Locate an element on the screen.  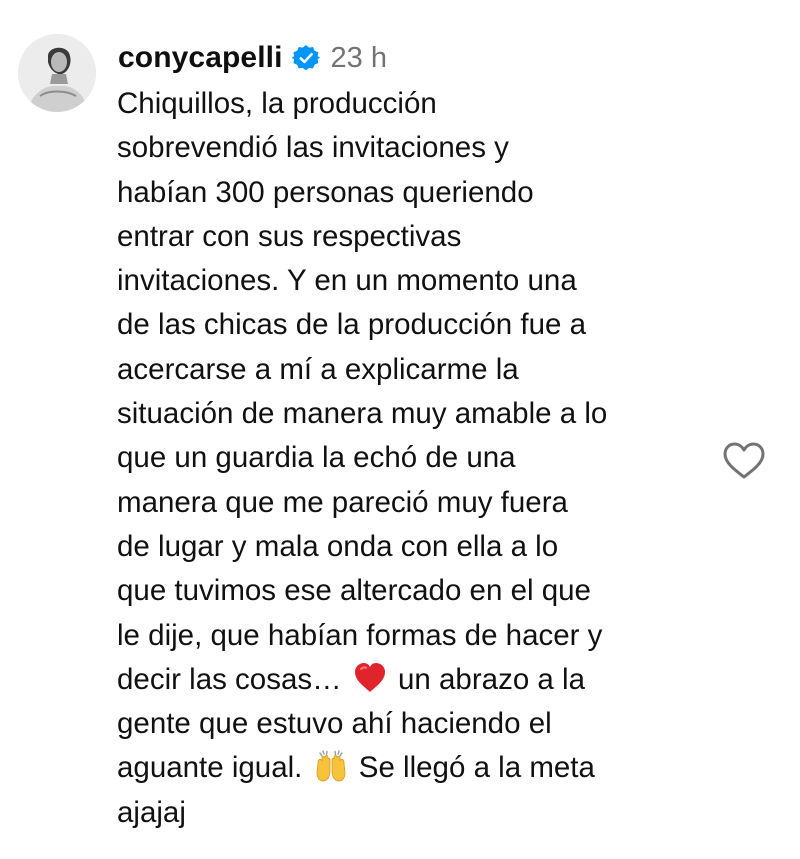
comment-line: que un guardia la echó de una is located at coordinates (316, 458).